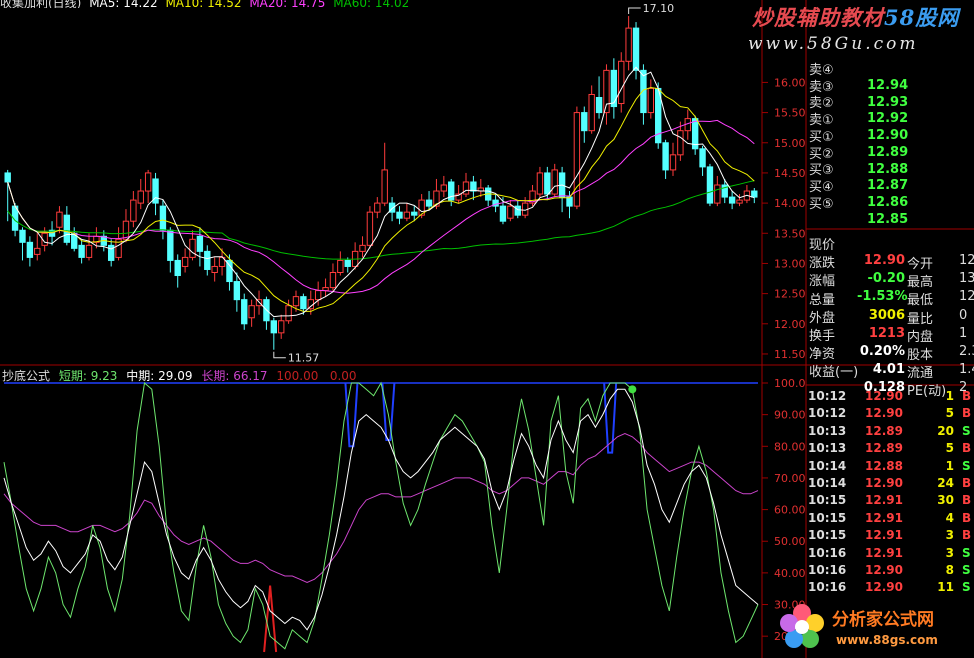  What do you see at coordinates (888, 85) in the screenshot?
I see `order-book-price: 12.94` at bounding box center [888, 85].